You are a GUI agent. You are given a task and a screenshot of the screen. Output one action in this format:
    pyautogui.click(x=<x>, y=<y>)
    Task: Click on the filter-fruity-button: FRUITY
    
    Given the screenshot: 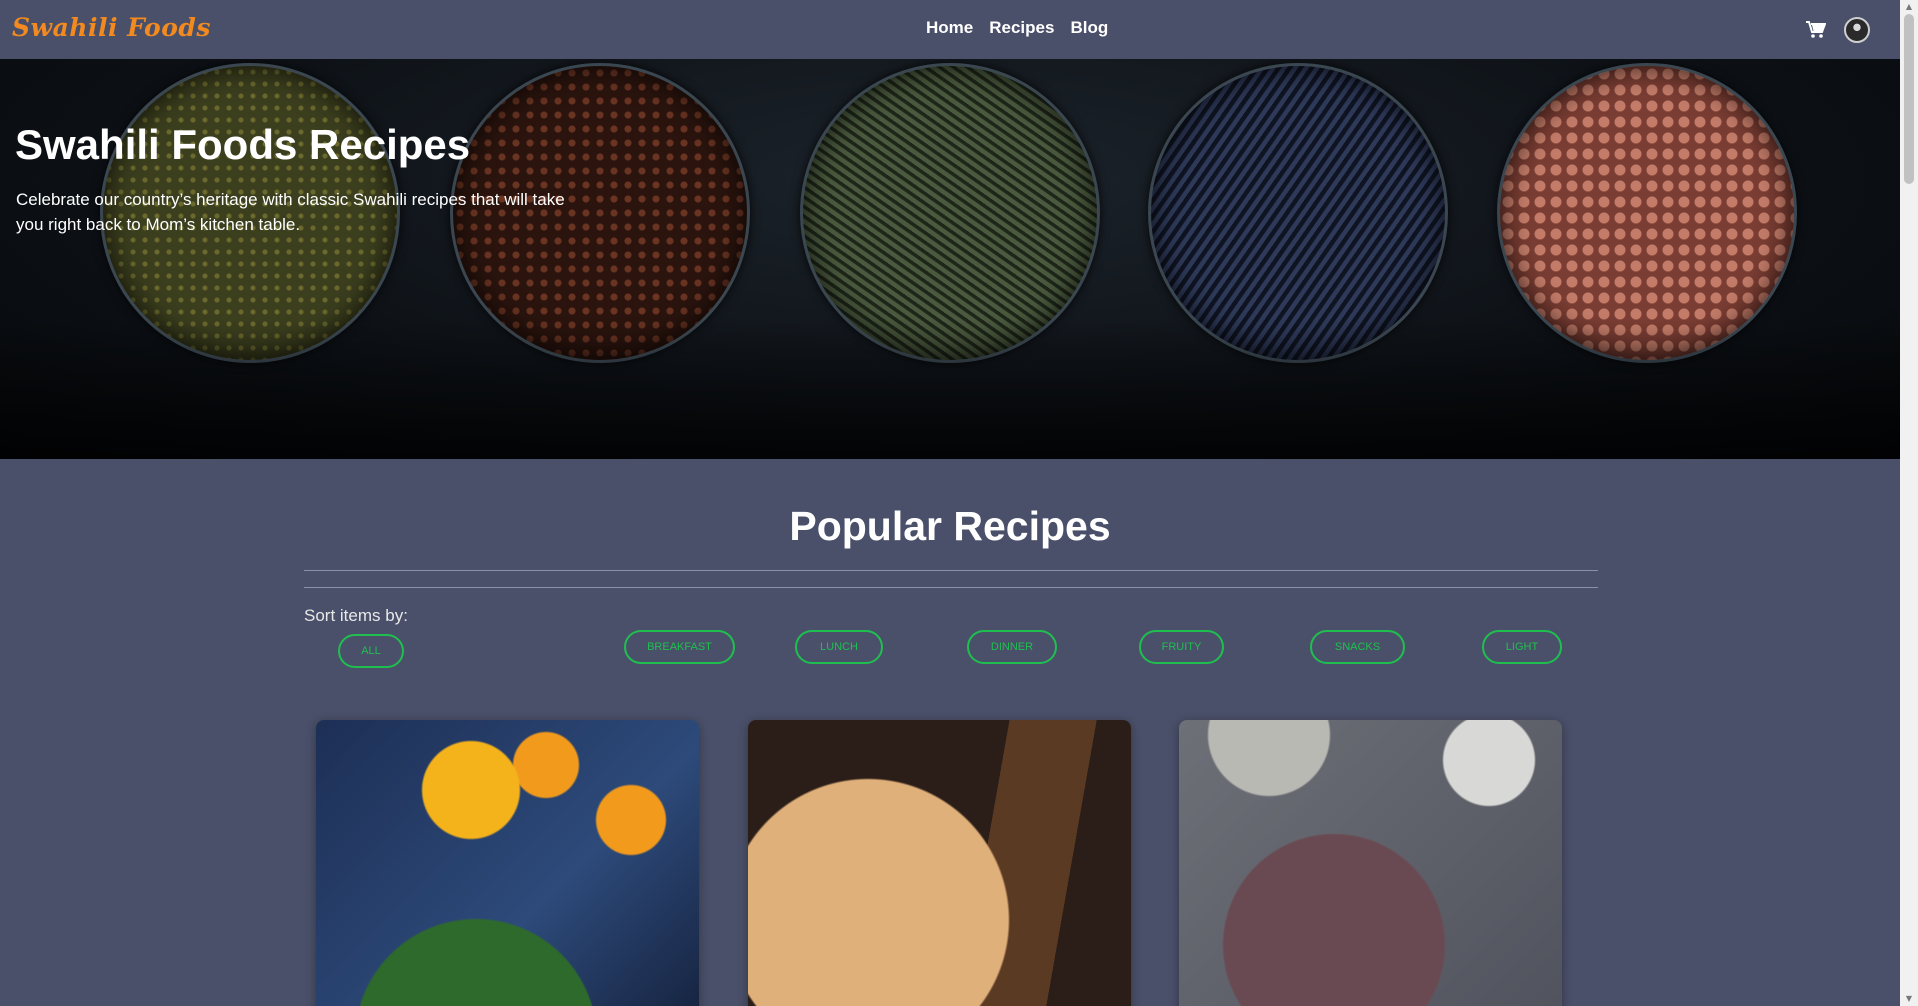 What is the action you would take?
    pyautogui.click(x=1181, y=647)
    